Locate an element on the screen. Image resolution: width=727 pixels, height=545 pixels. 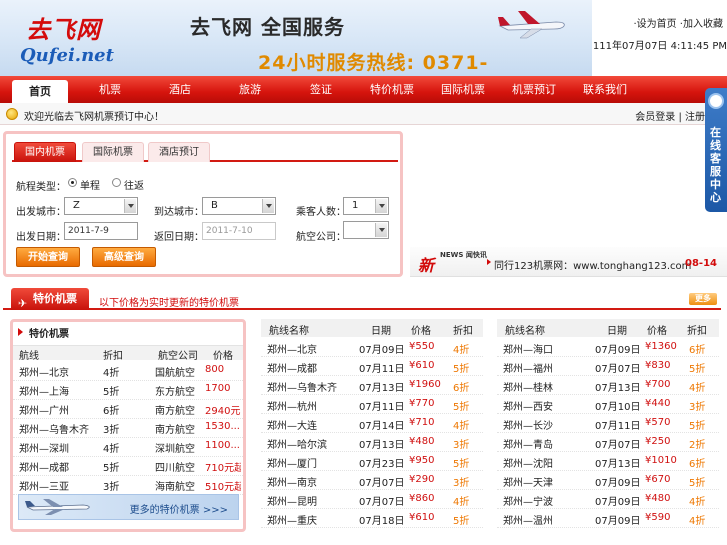
radio-one-way is located at coordinates (72, 182).